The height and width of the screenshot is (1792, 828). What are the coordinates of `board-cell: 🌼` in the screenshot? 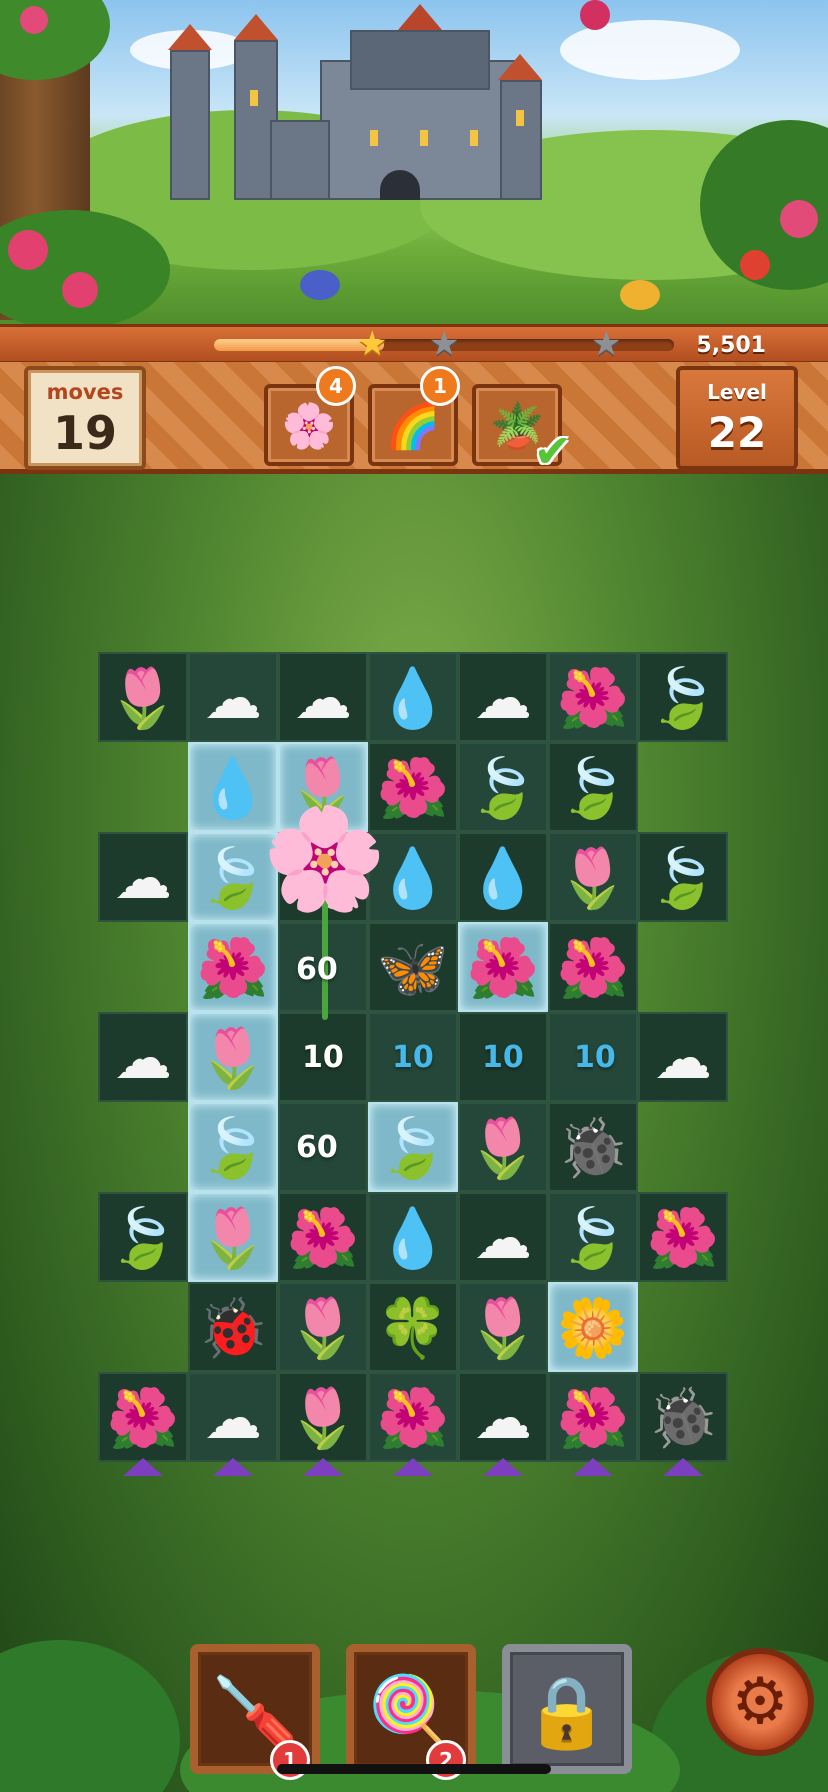 It's located at (593, 1327).